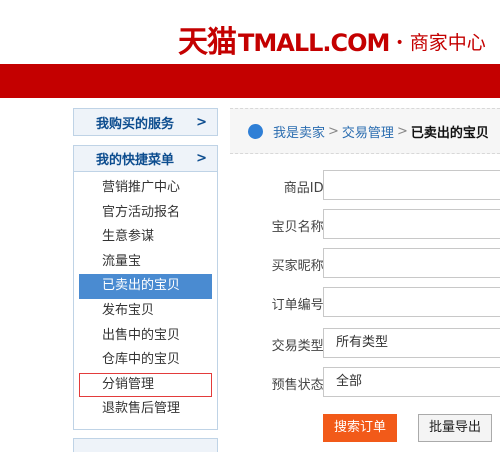  I want to click on breadcrumb-current: 已卖出的宝贝, so click(449, 133).